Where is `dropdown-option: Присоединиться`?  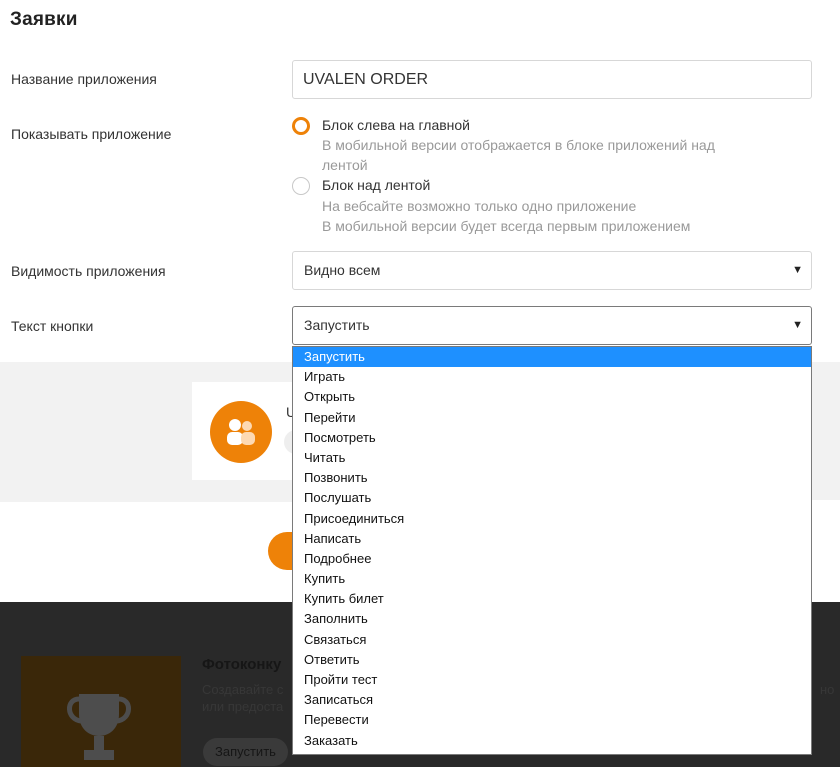 dropdown-option: Присоединиться is located at coordinates (552, 519).